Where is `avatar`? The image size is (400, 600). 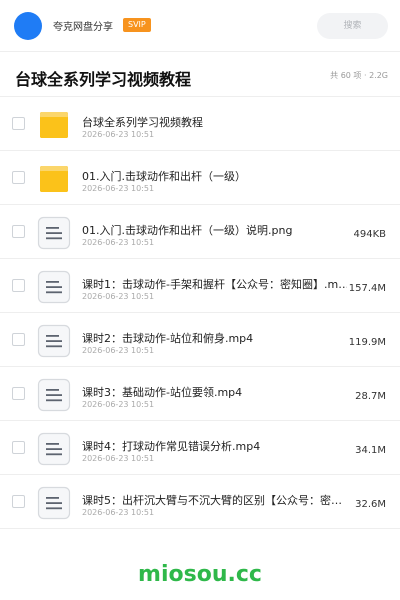 avatar is located at coordinates (28, 26).